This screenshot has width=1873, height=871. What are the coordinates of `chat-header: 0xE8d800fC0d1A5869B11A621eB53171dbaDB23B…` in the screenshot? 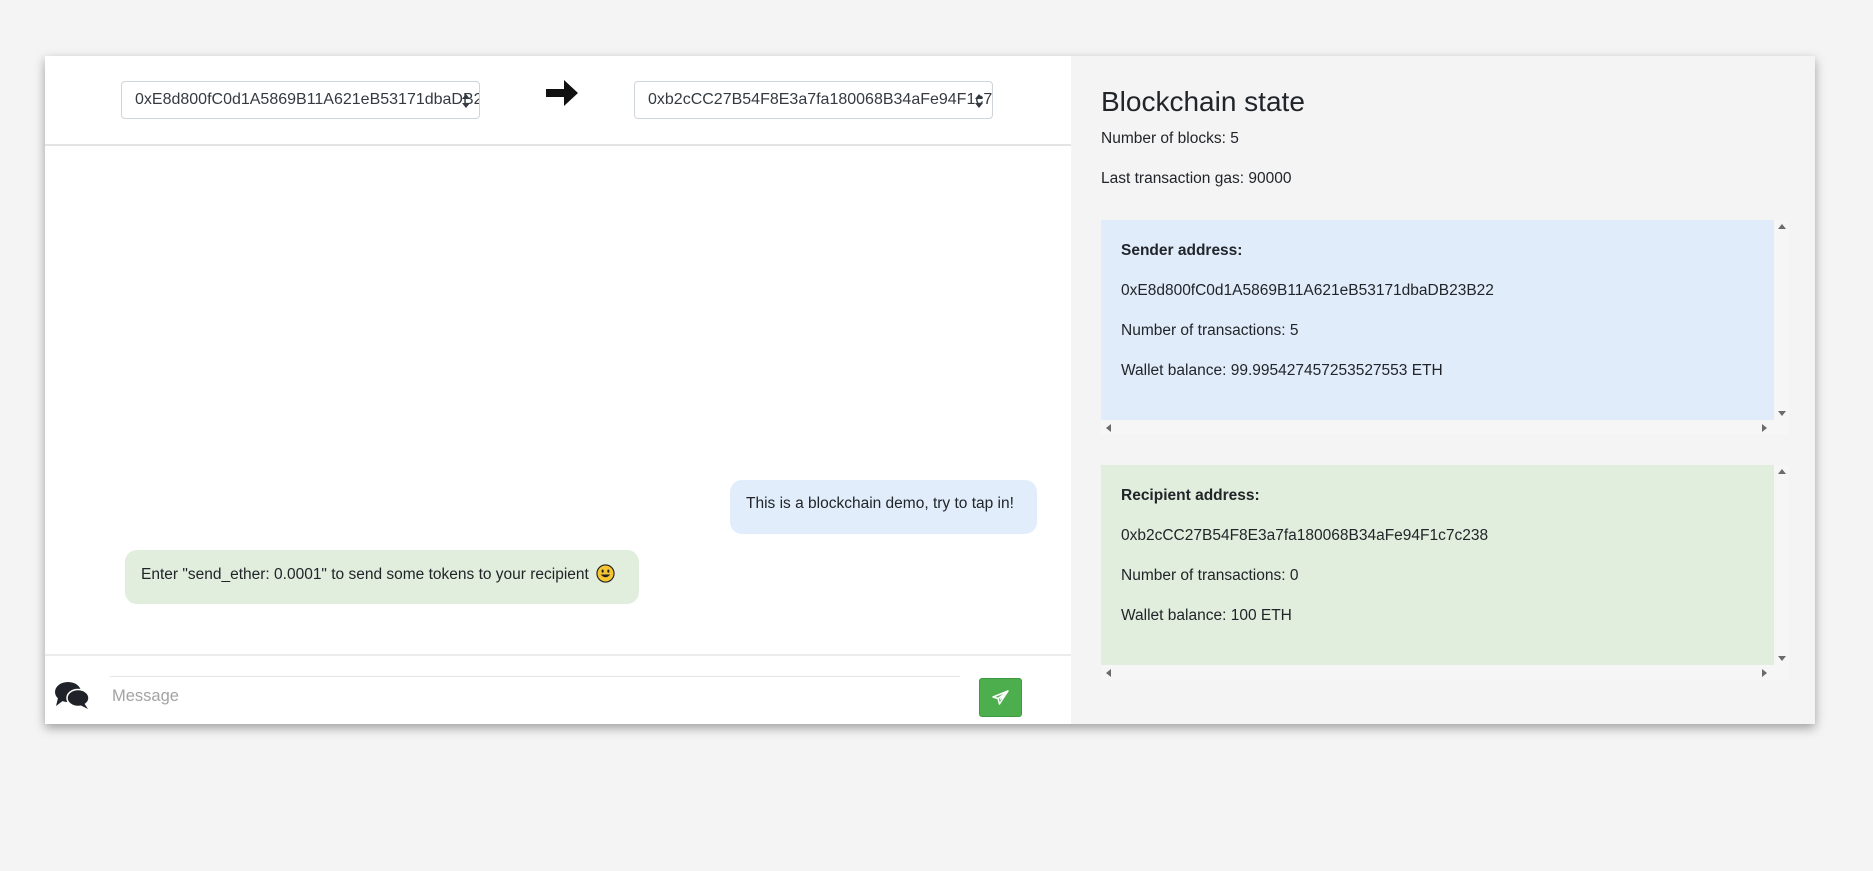 It's located at (558, 101).